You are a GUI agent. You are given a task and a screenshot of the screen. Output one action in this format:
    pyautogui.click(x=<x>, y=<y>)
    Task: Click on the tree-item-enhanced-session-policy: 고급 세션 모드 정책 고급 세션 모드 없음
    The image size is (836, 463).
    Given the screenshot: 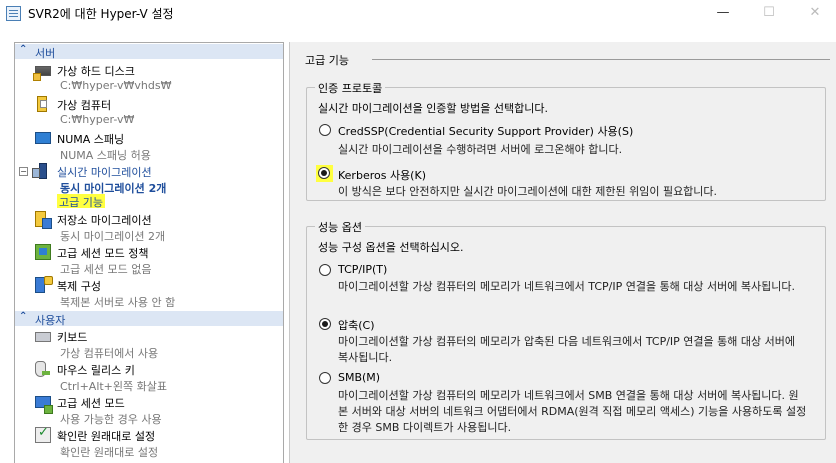 What is the action you would take?
    pyautogui.click(x=149, y=261)
    